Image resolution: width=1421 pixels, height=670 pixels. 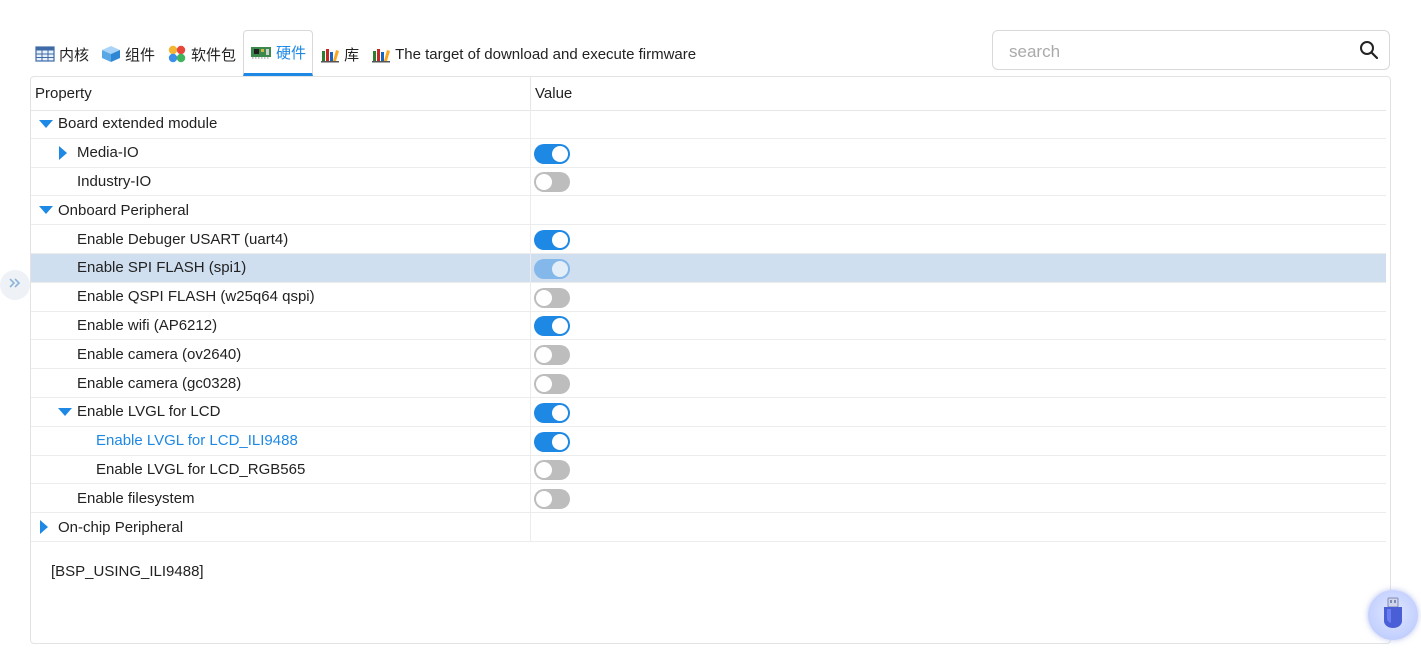 I want to click on packages-icon, so click(x=177, y=54).